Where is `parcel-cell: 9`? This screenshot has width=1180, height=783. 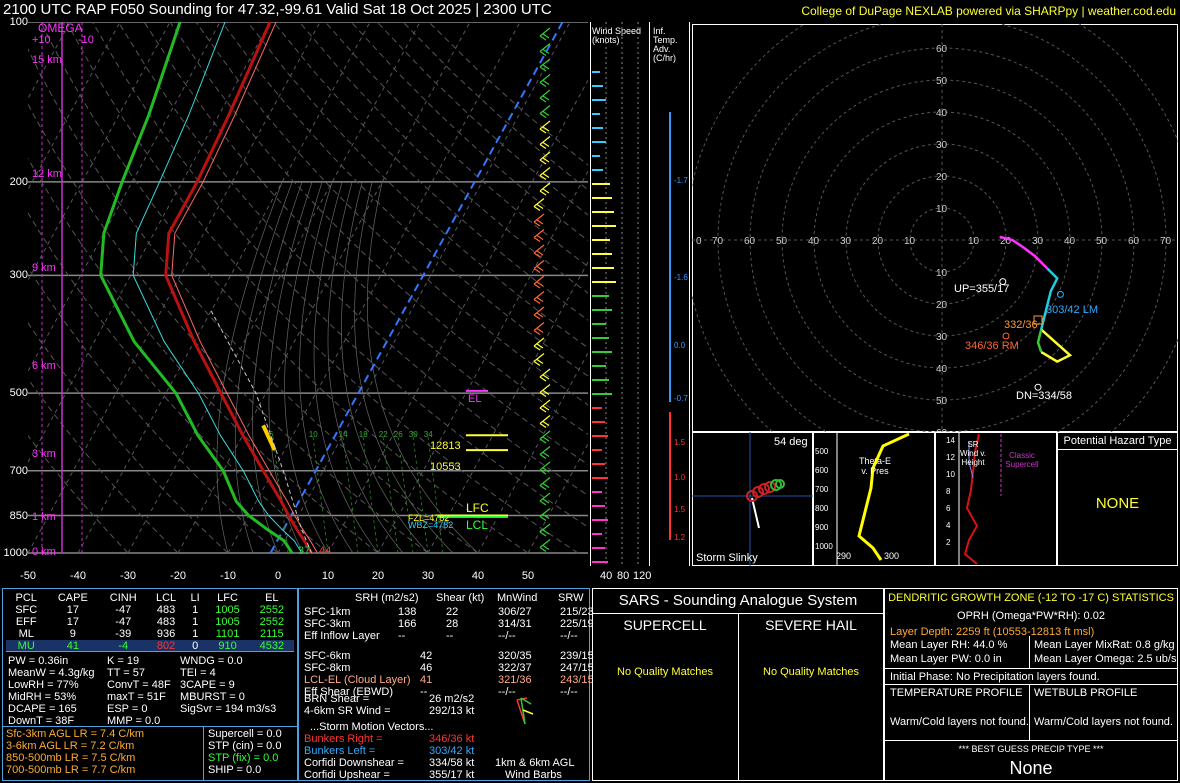
parcel-cell: 9 is located at coordinates (72, 634).